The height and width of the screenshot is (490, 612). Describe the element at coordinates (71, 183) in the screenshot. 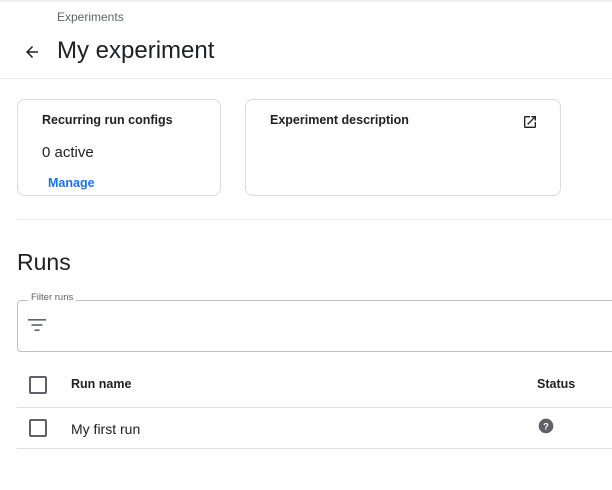

I see `manage-link: Manage` at that location.